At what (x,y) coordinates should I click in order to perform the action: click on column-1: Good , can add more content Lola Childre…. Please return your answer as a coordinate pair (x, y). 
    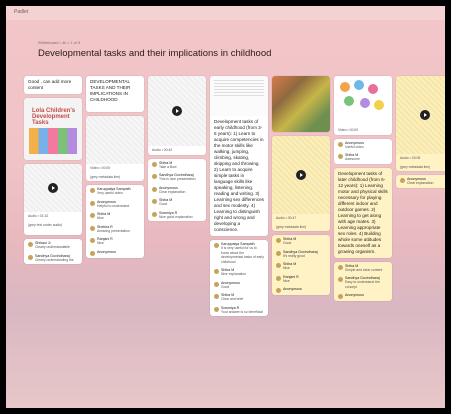
    Looking at the image, I should click on (53, 172).